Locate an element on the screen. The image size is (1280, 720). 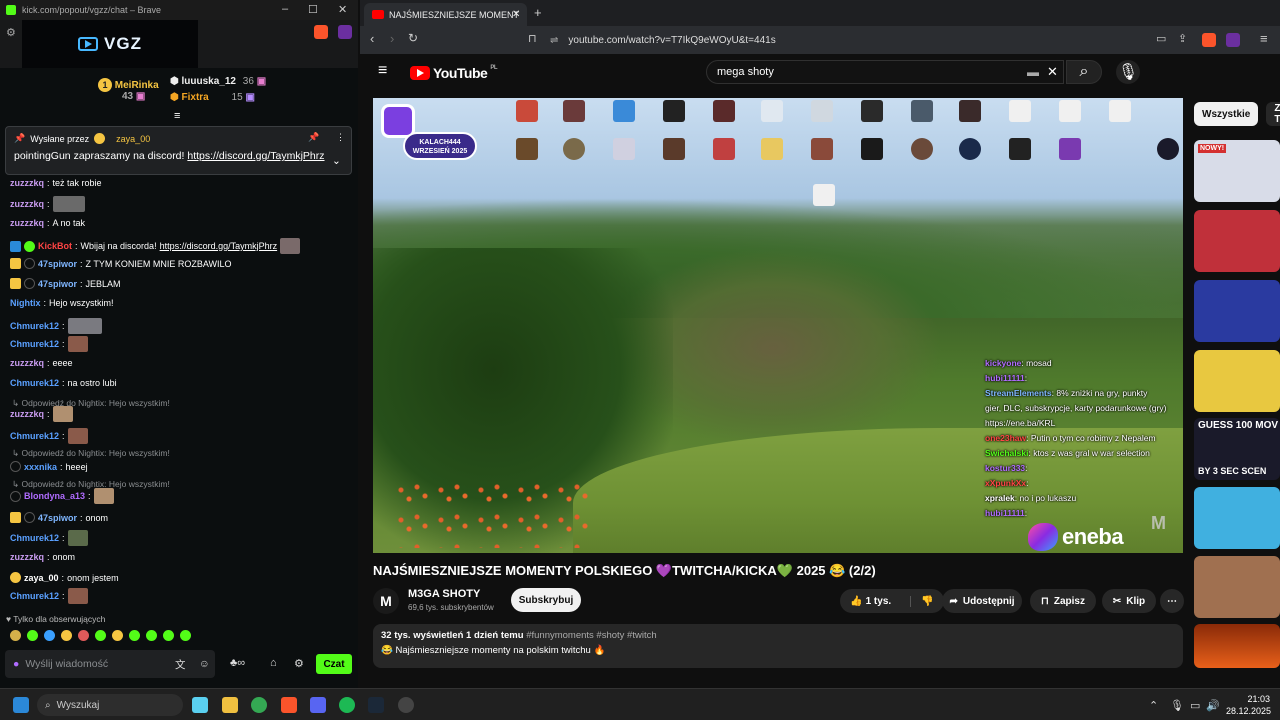
recommended-thumbnail: GUESS 100 MOV BY 3 SEC SCEN is located at coordinates (1237, 449).